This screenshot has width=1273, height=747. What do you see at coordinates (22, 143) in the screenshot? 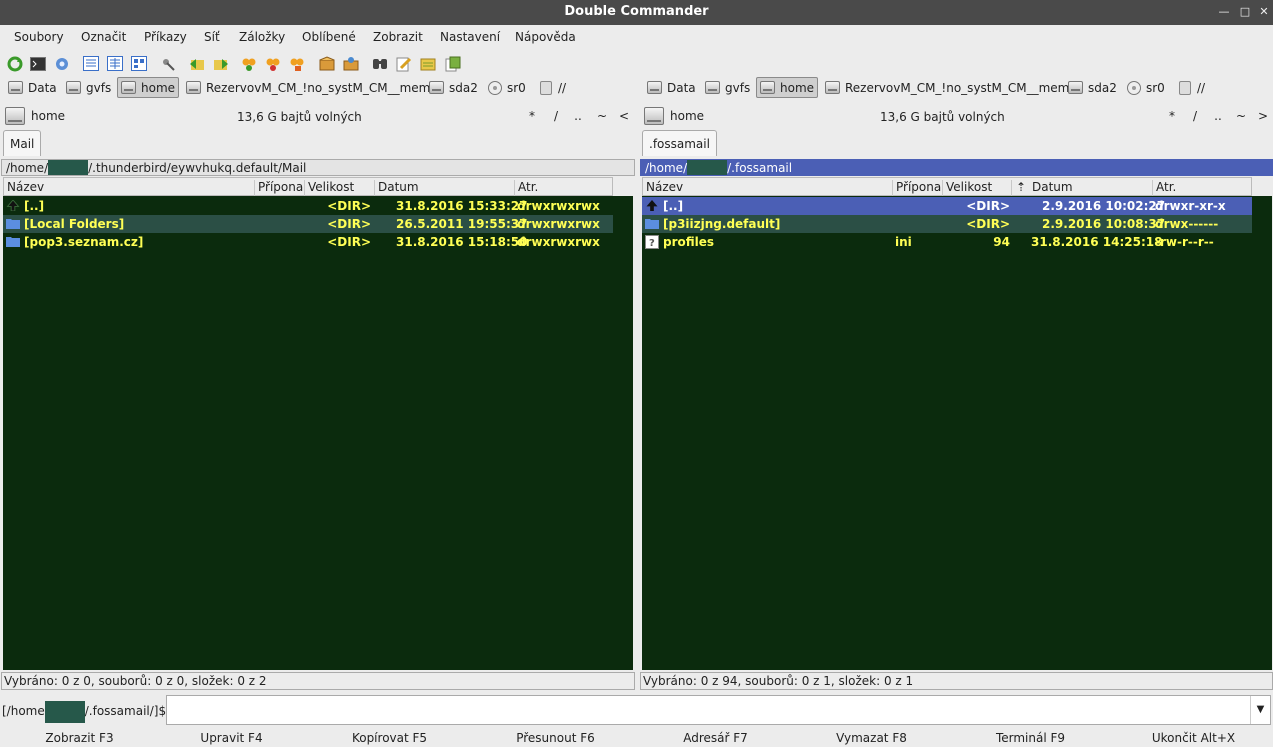
I see `tab-mail: Mail` at bounding box center [22, 143].